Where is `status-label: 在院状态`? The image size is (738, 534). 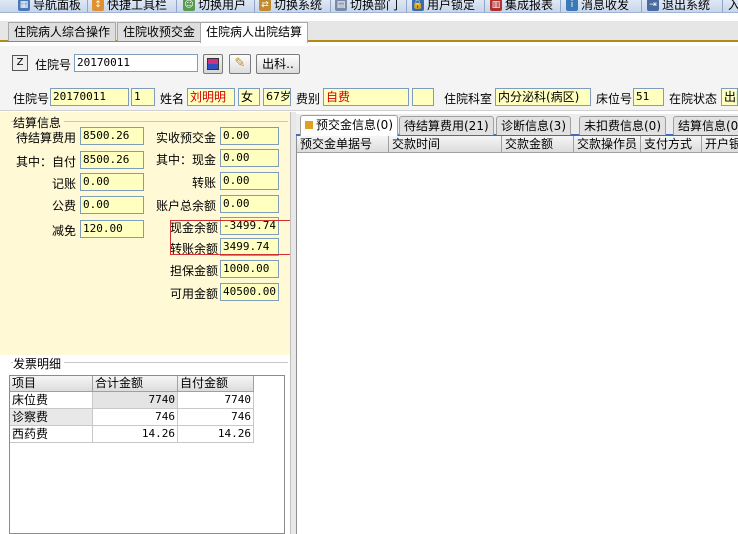 status-label: 在院状态 is located at coordinates (693, 99).